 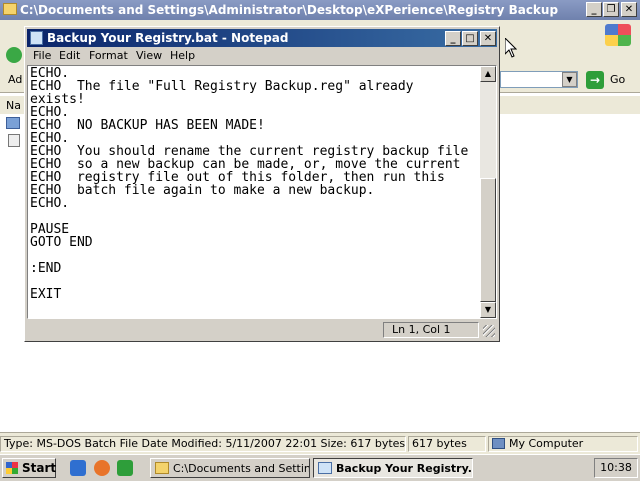 I want to click on ie-icon, so click(x=78, y=468).